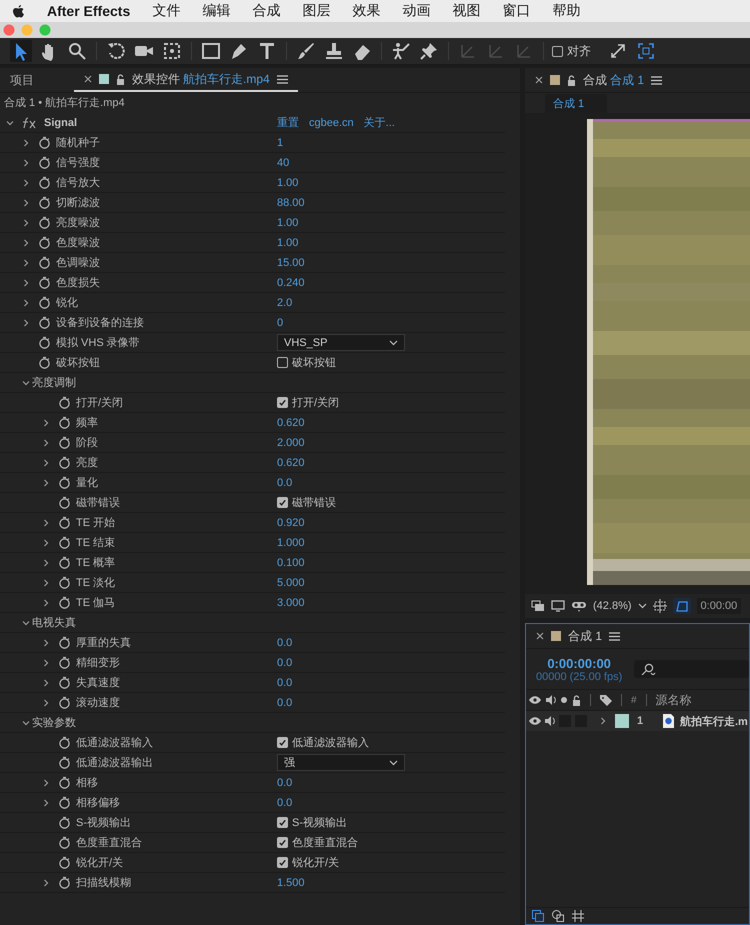  I want to click on effect-link: cgbee.cn, so click(331, 122).